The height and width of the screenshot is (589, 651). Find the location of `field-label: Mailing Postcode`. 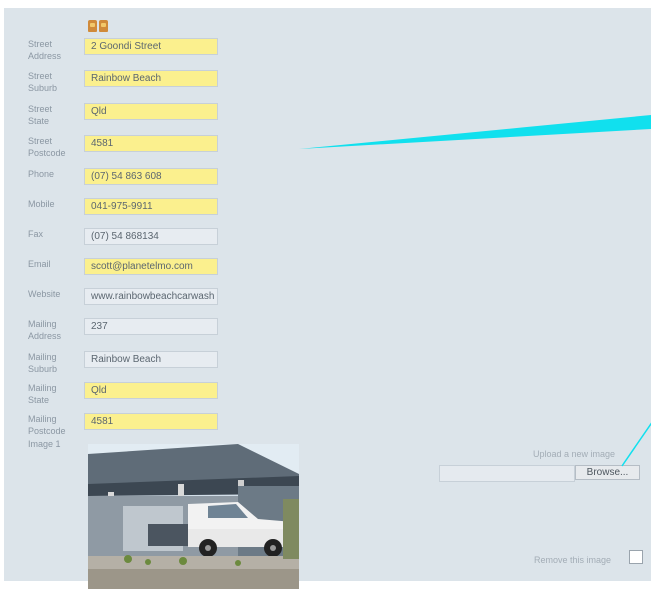

field-label: Mailing Postcode is located at coordinates (47, 425).